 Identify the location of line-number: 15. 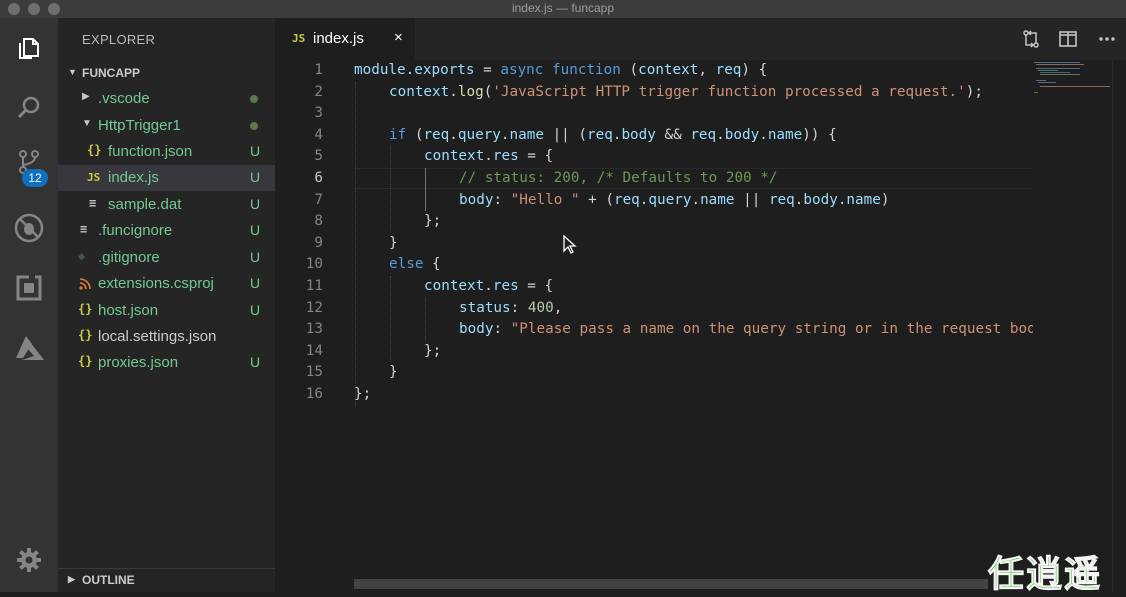
(314, 372).